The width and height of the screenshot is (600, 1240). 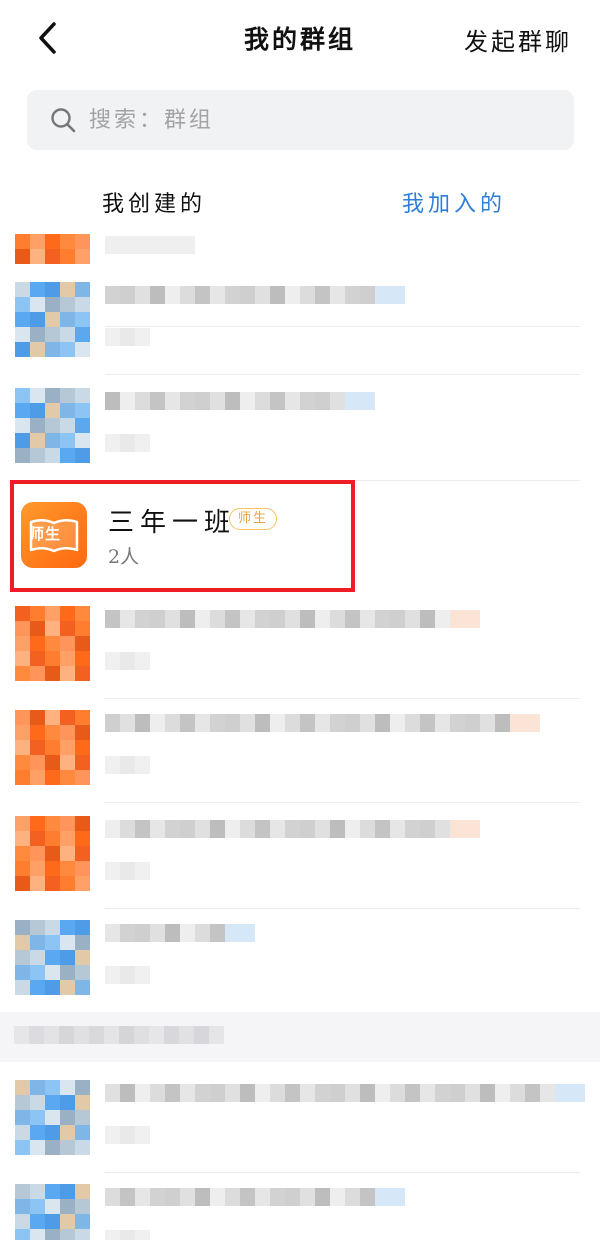 What do you see at coordinates (518, 39) in the screenshot?
I see `start-group-chat-button: 发起群聊` at bounding box center [518, 39].